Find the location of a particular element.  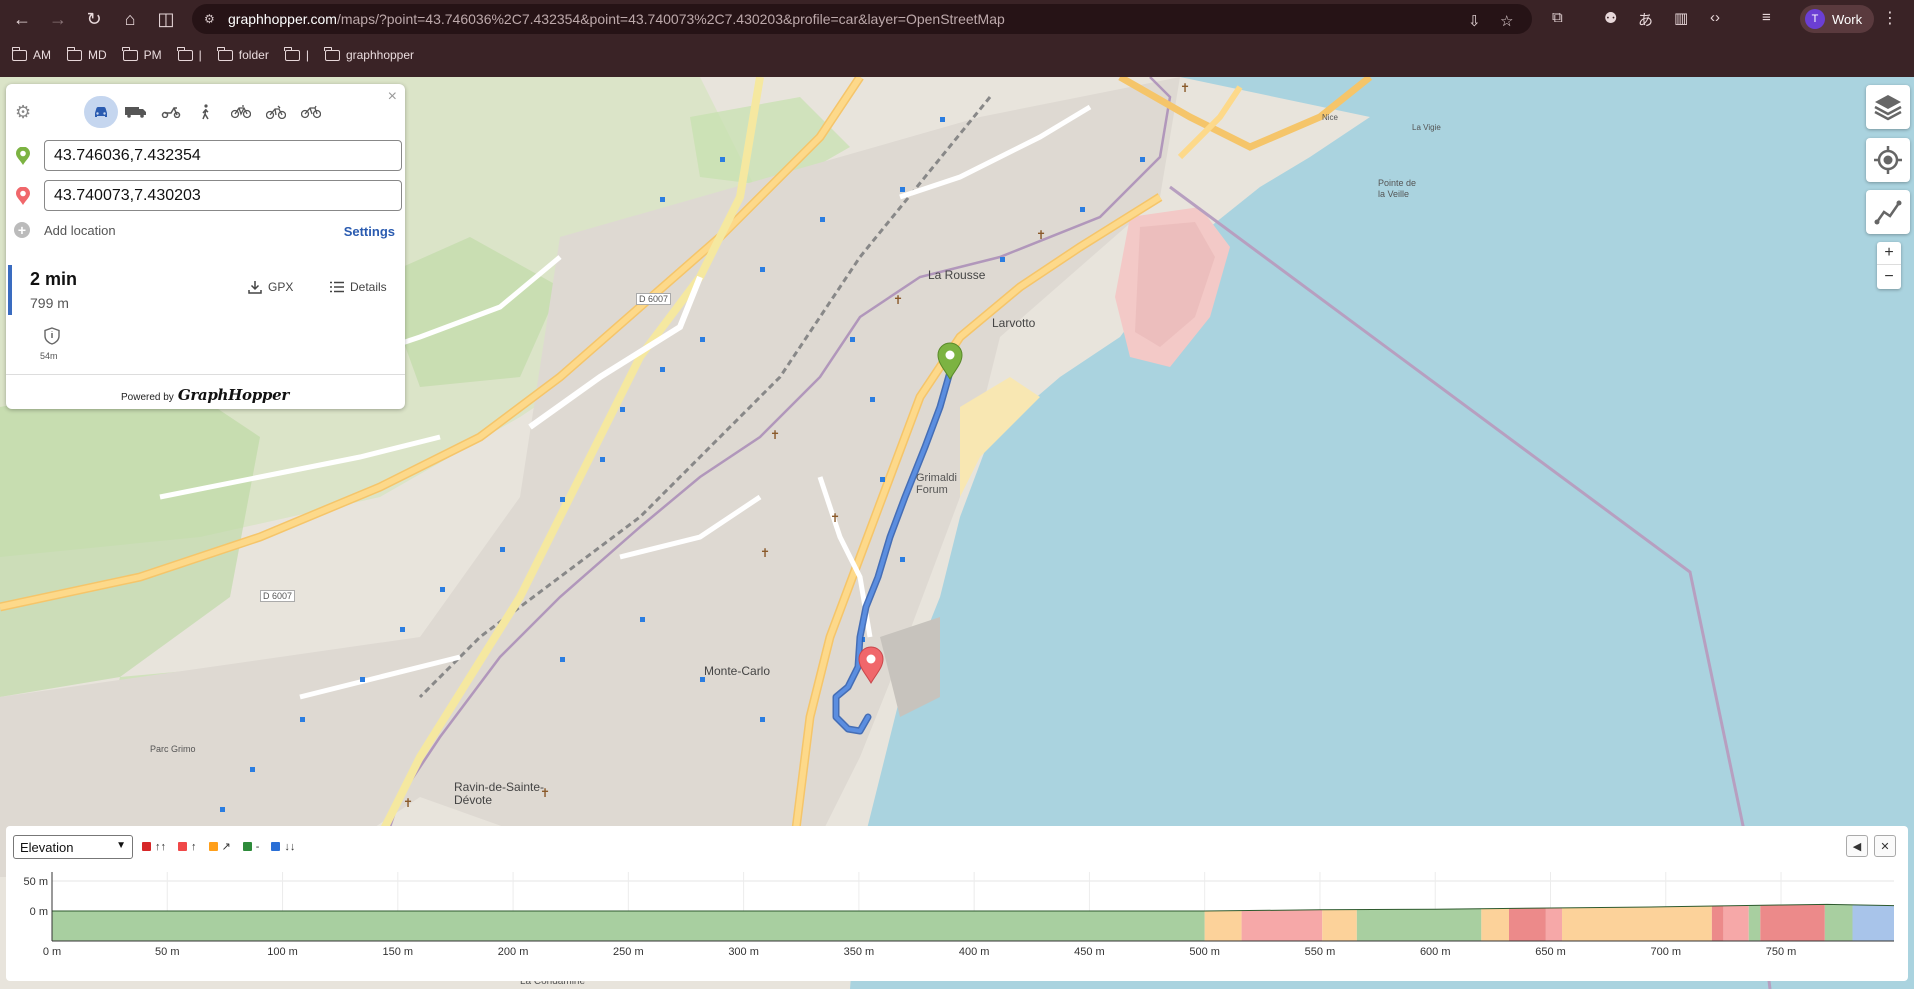

elevation-detail-select: Elevation ▼ is located at coordinates (73, 847).